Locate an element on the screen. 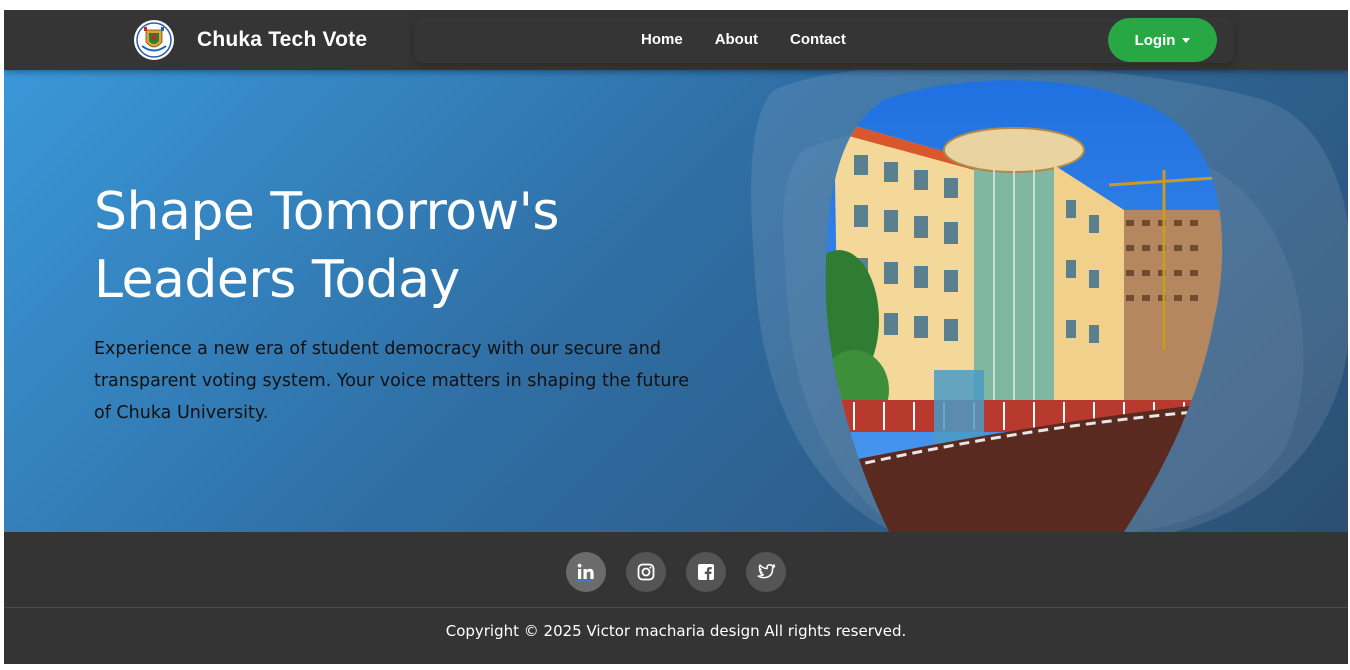 Image resolution: width=1350 pixels, height=670 pixels. login-dropdown-button: Login is located at coordinates (1162, 40).